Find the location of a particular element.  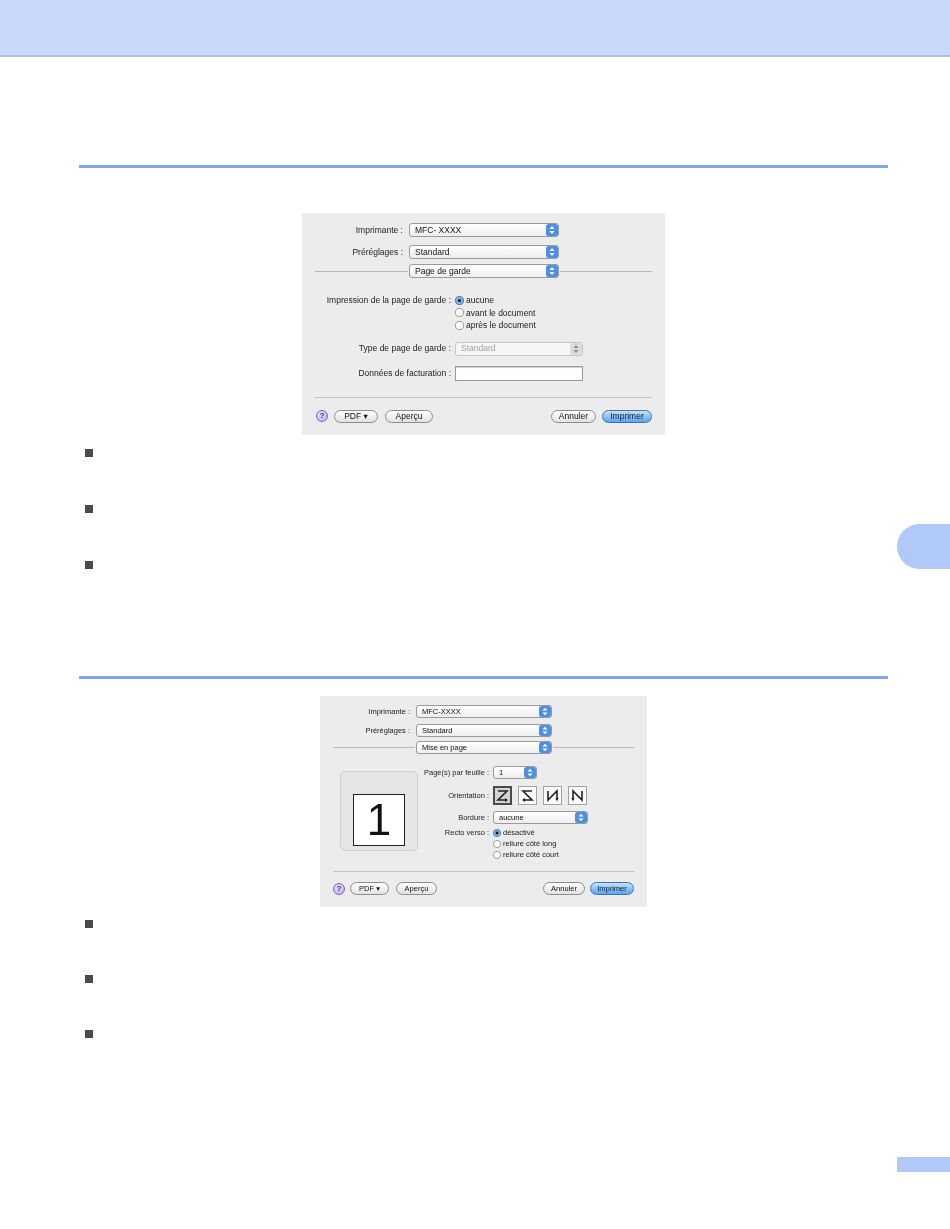

field-label: Données de facturation : is located at coordinates (404, 373).